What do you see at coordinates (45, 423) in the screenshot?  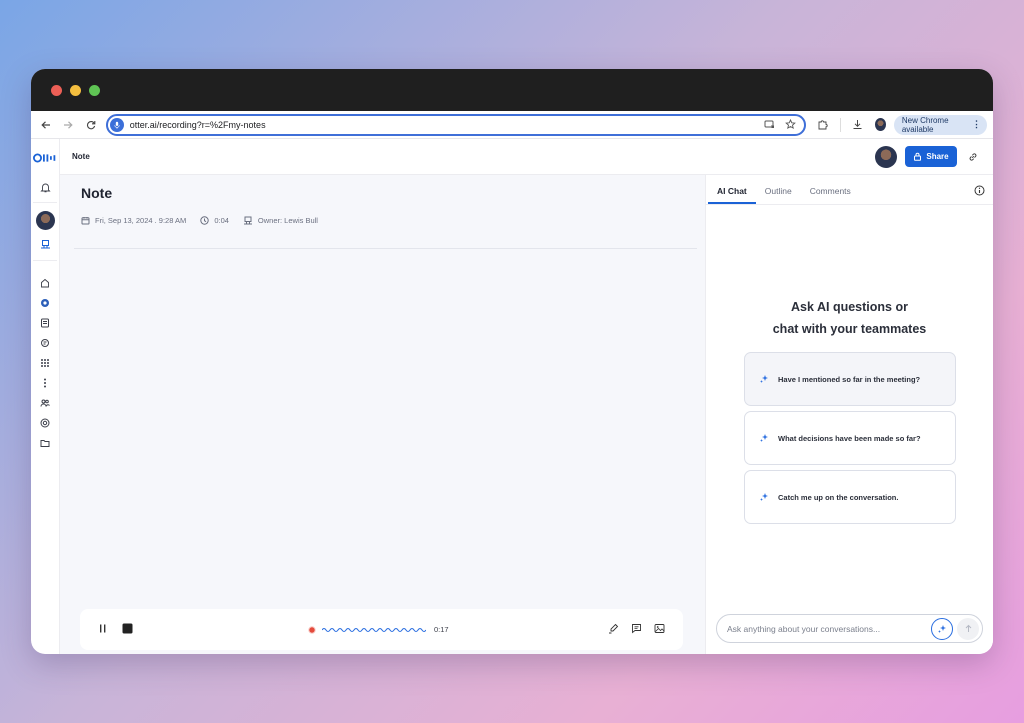 I see `target-icon` at bounding box center [45, 423].